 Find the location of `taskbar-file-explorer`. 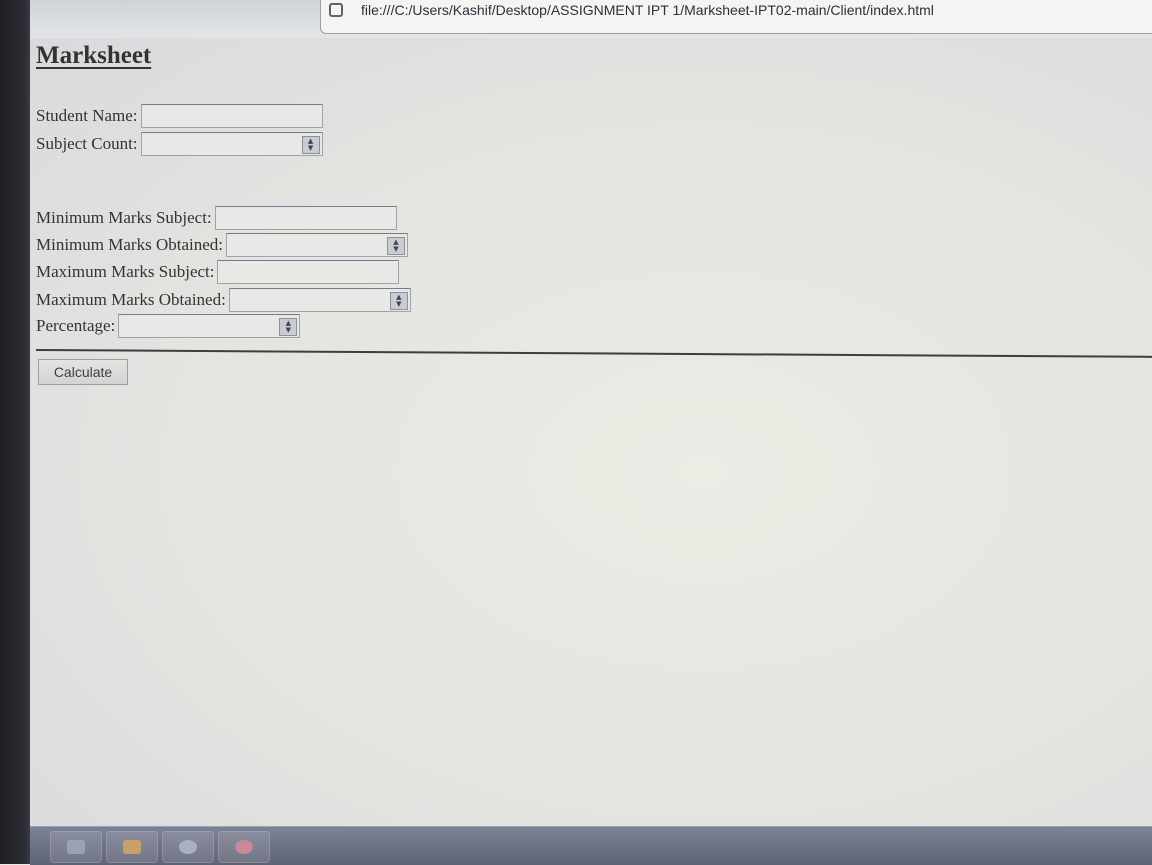

taskbar-file-explorer is located at coordinates (76, 847).